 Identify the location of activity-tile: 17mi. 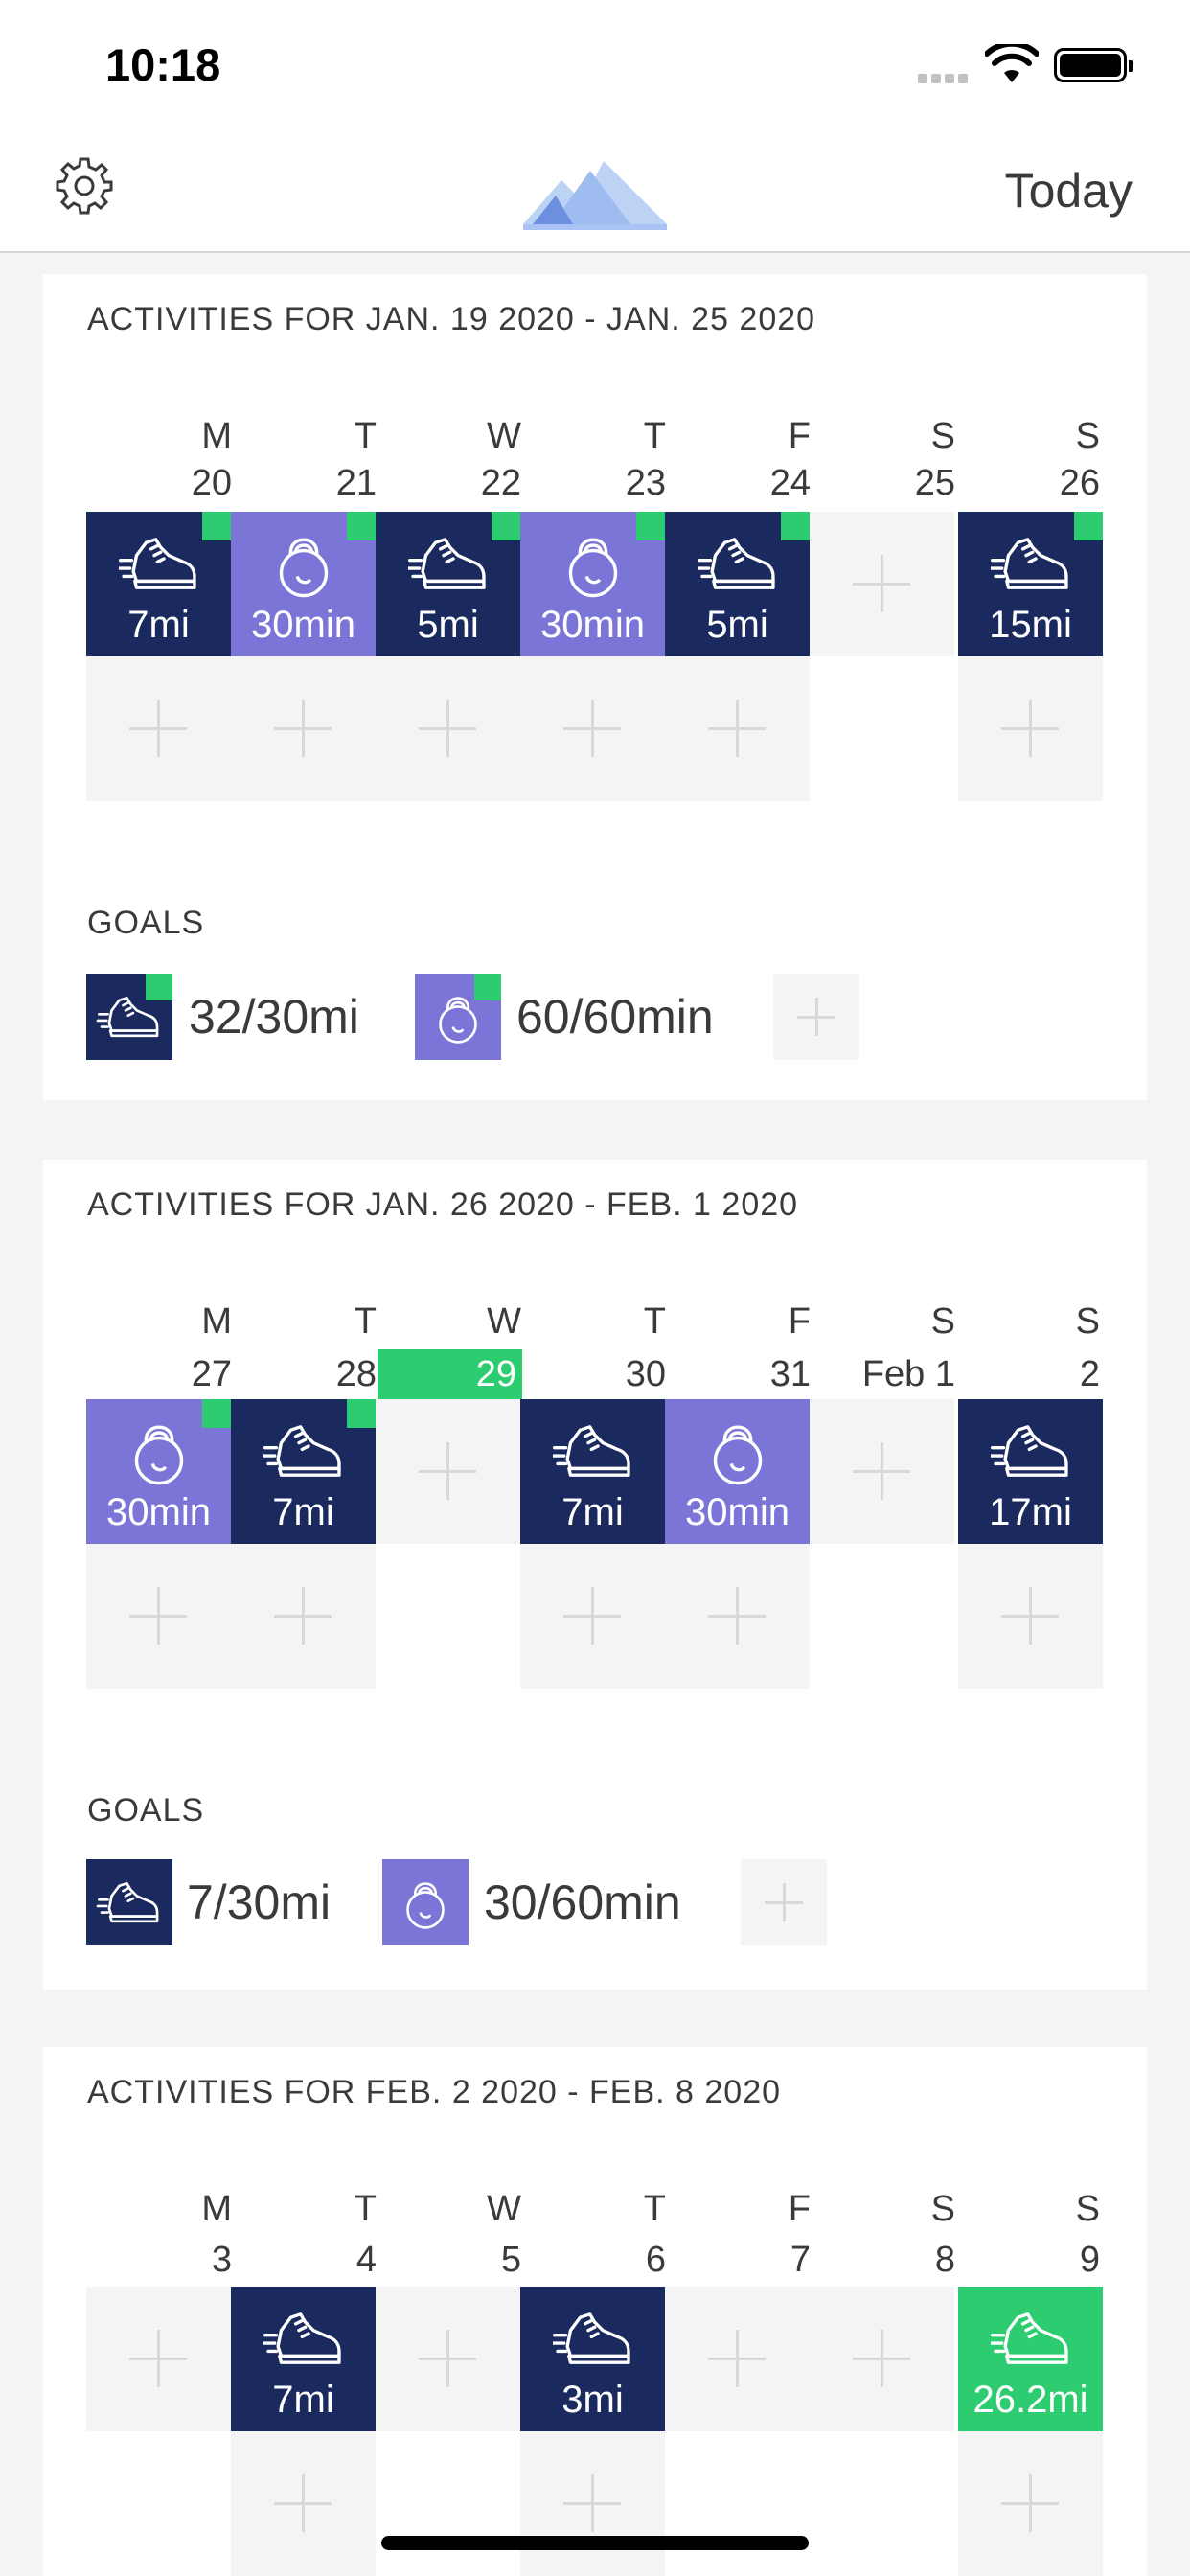
(1031, 1471).